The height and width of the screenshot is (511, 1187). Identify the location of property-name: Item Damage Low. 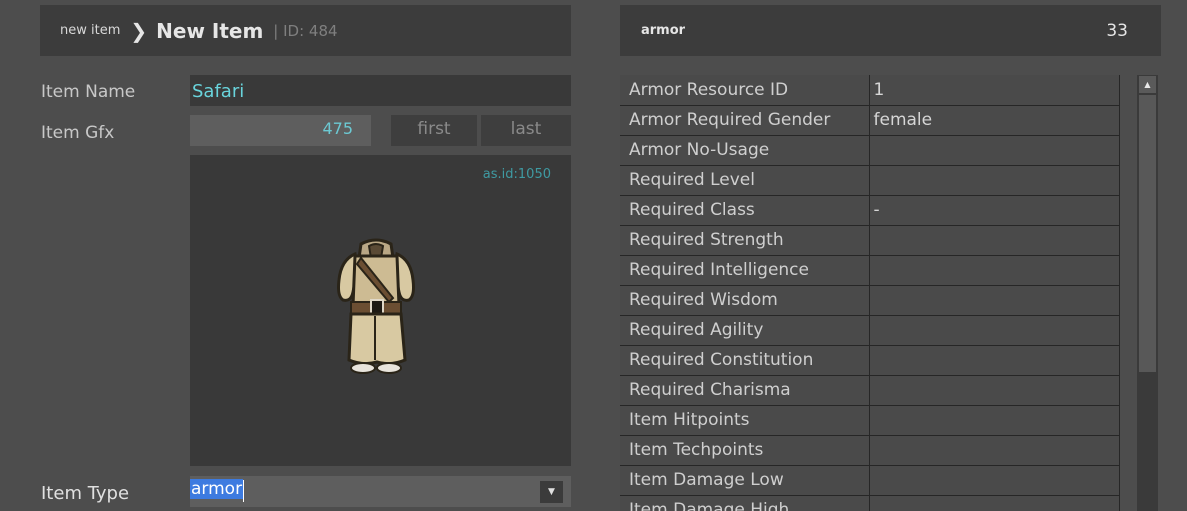
(745, 480).